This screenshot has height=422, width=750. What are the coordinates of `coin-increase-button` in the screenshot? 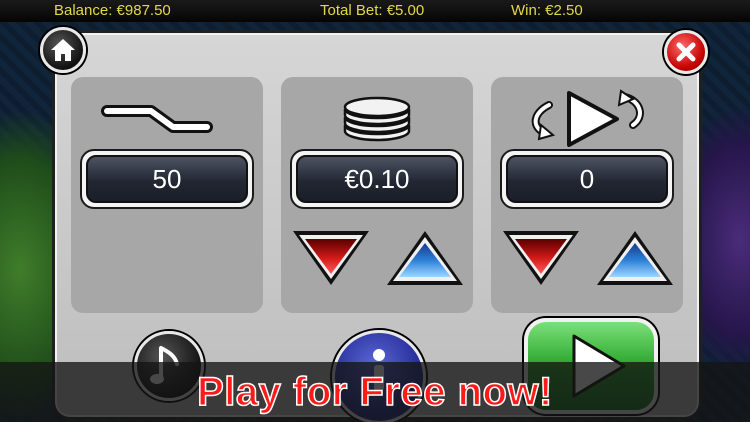 It's located at (425, 258).